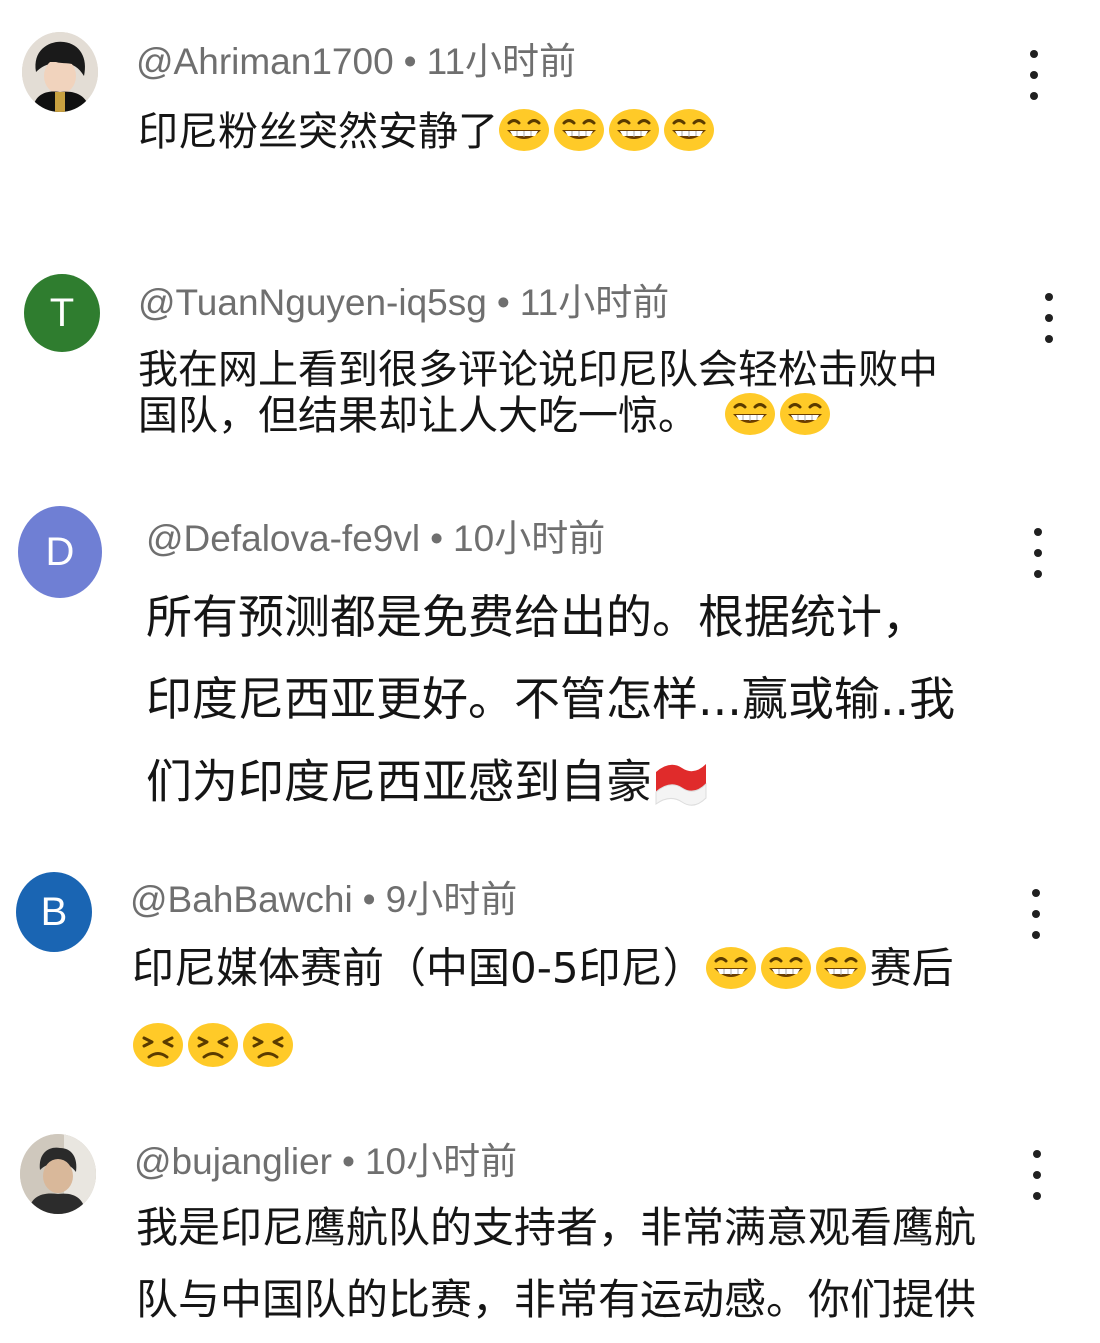  Describe the element at coordinates (283, 538) in the screenshot. I see `username: @Defalova-fe9vl` at that location.